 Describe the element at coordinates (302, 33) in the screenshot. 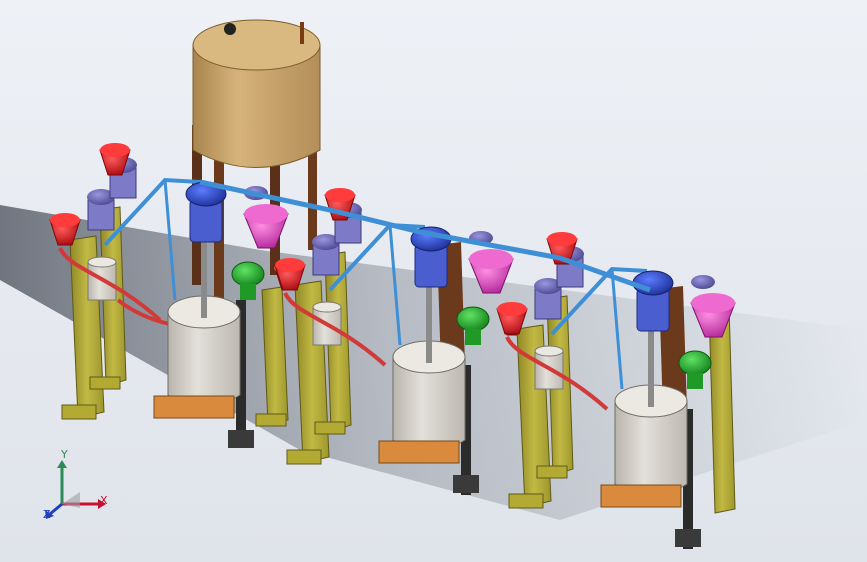

I see `tank-nozzle` at that location.